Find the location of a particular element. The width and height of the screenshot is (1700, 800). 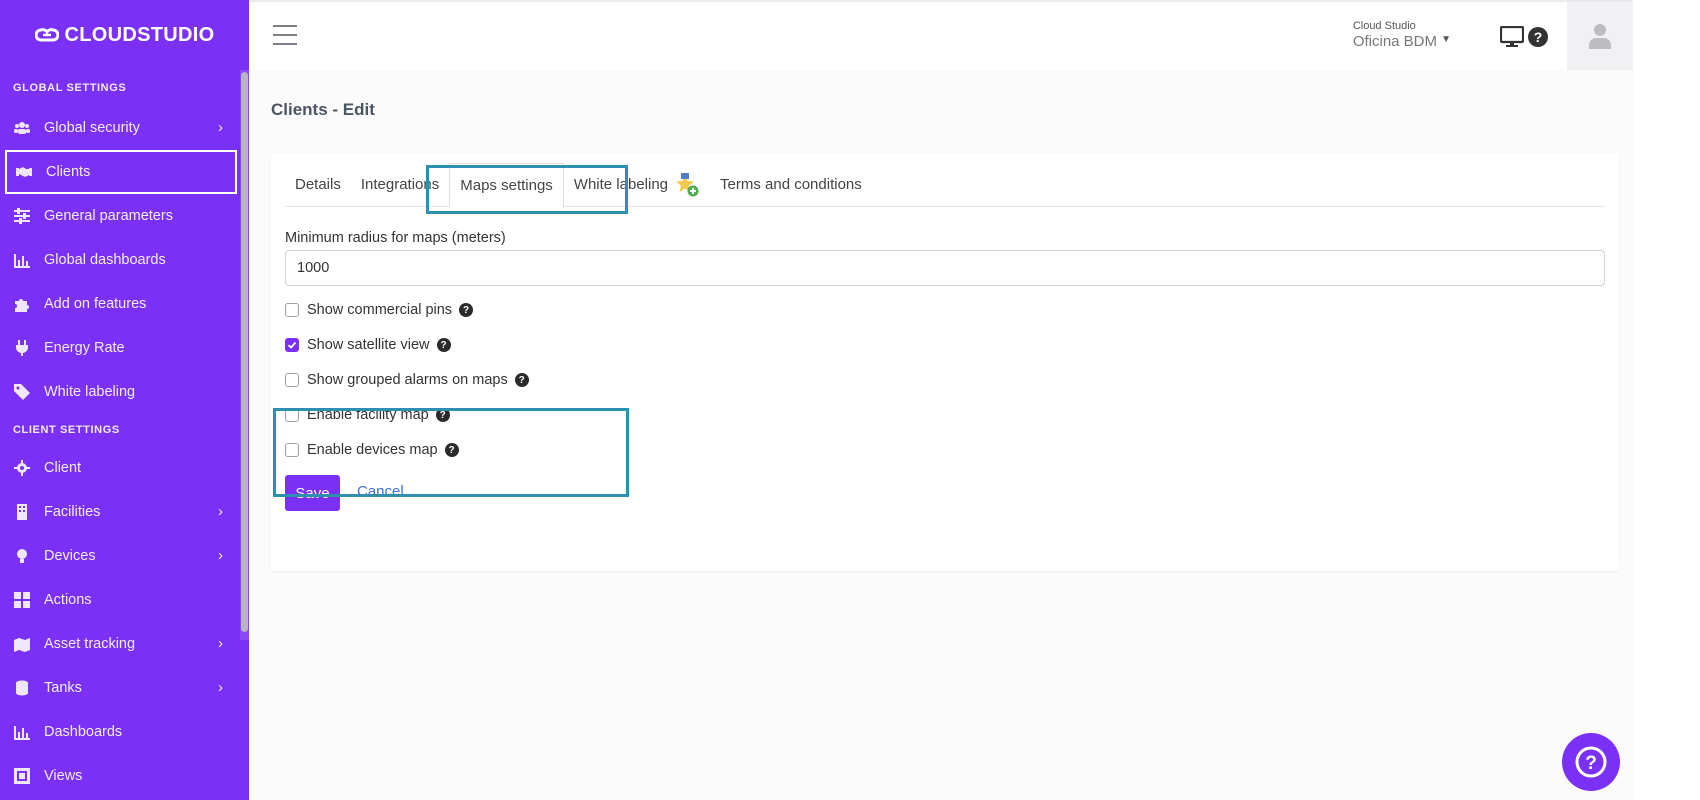

cloud-logo-icon is located at coordinates (46, 35).